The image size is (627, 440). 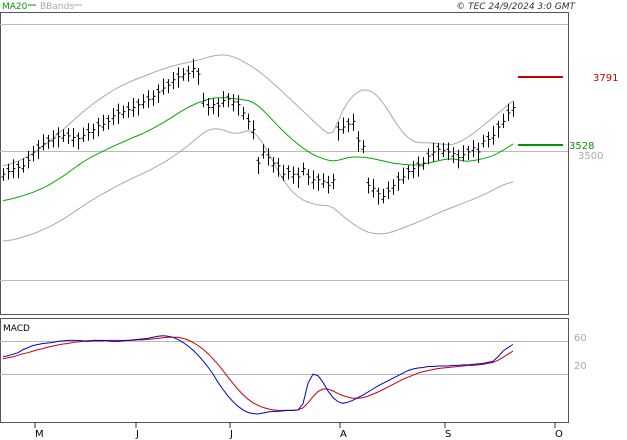 I want to click on macd-title: MACD, so click(x=16, y=329).